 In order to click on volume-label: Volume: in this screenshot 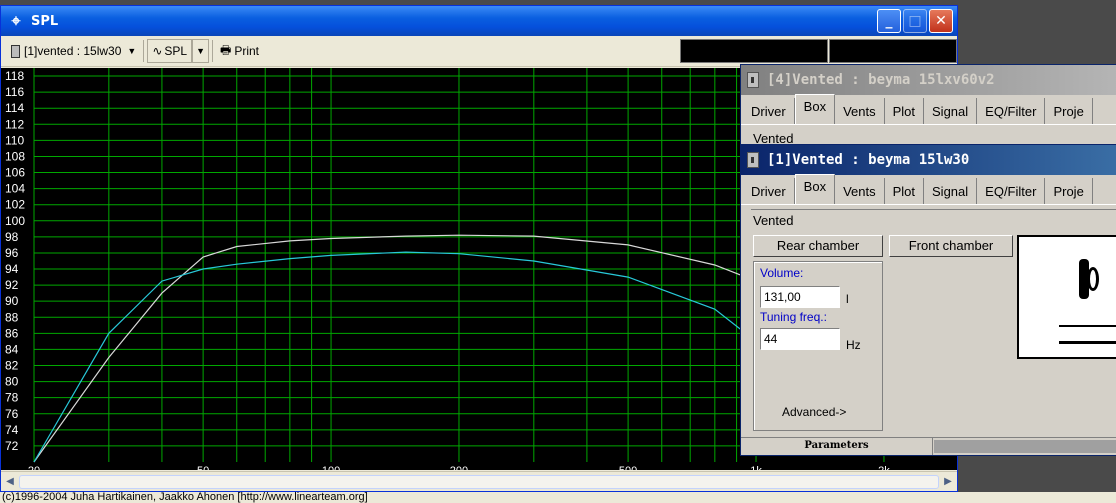, I will do `click(782, 273)`.